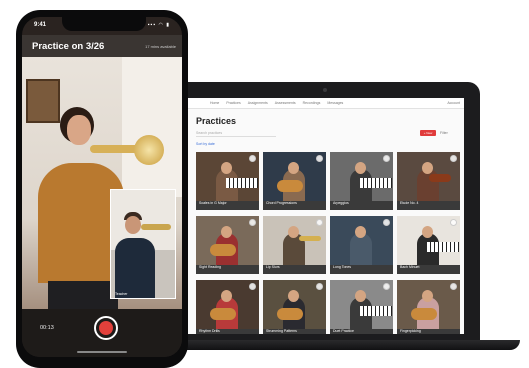 This screenshot has height=368, width=529. I want to click on sort-link: Sort by date, so click(205, 144).